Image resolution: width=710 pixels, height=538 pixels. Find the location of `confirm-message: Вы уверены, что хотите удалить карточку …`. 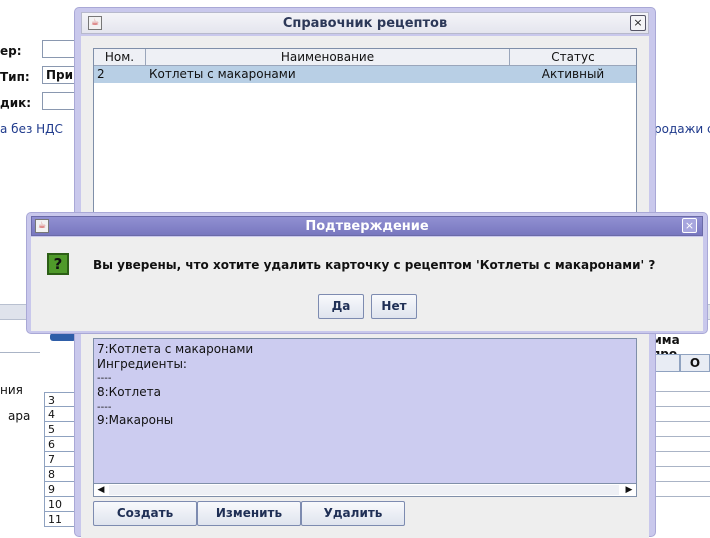

confirm-message: Вы уверены, что хотите удалить карточку … is located at coordinates (374, 265).